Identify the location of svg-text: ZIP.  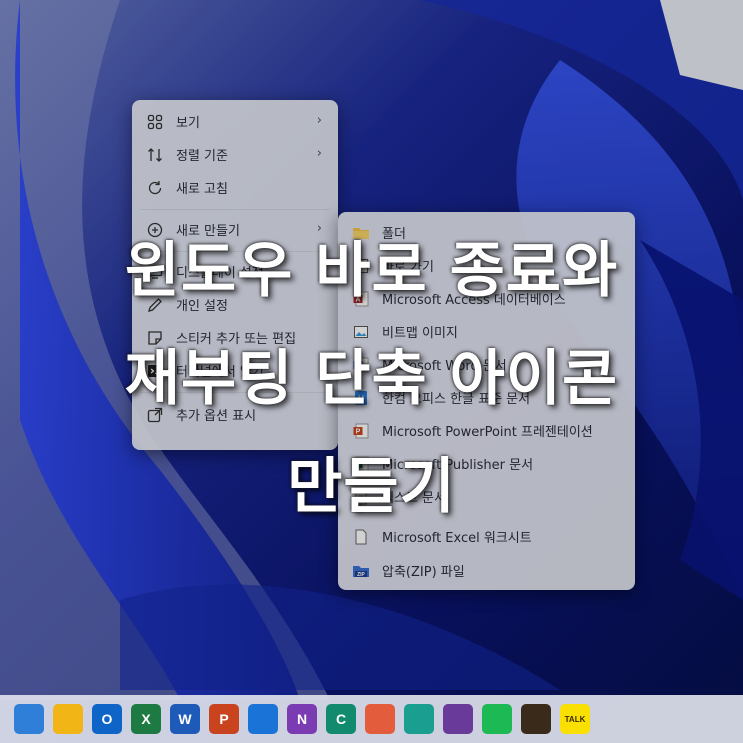
(361, 575).